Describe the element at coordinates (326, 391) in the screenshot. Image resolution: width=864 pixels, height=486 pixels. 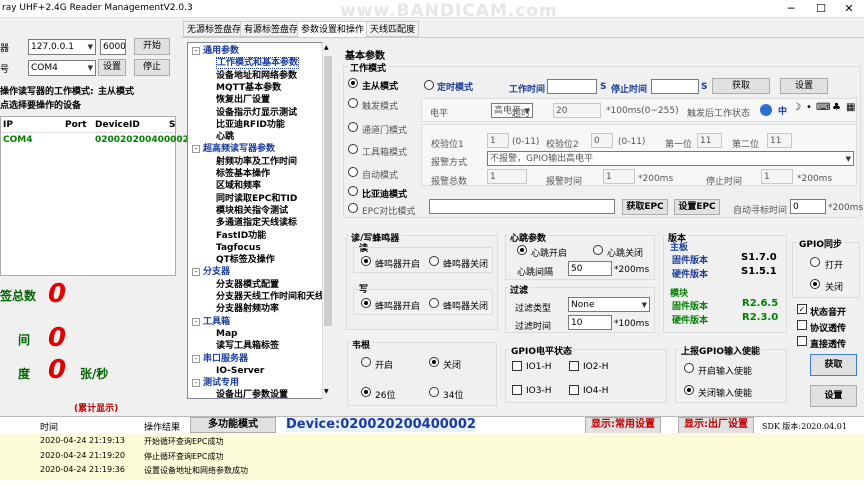
I see `scroll-down-icon: ▼` at that location.